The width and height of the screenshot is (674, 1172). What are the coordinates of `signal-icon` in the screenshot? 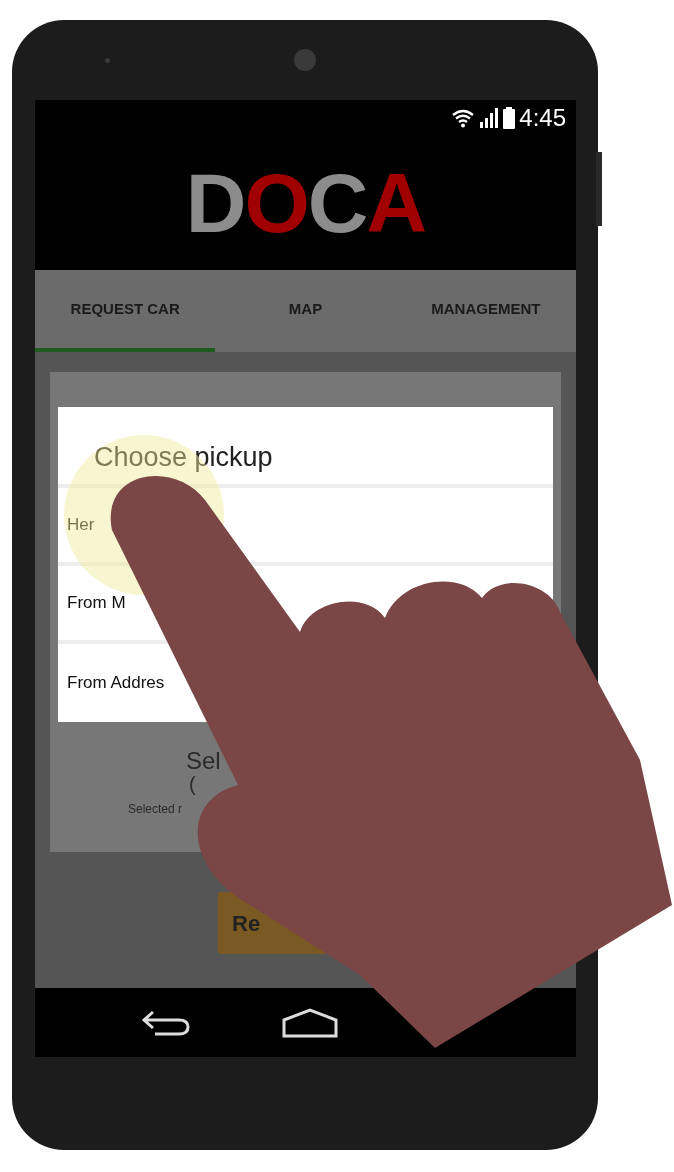 It's located at (489, 117).